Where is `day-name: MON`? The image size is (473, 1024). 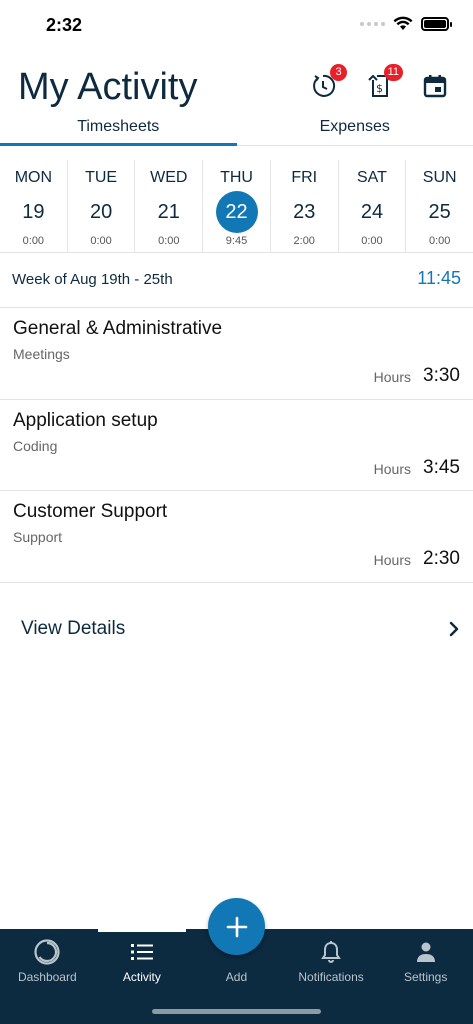
day-name: MON is located at coordinates (33, 177).